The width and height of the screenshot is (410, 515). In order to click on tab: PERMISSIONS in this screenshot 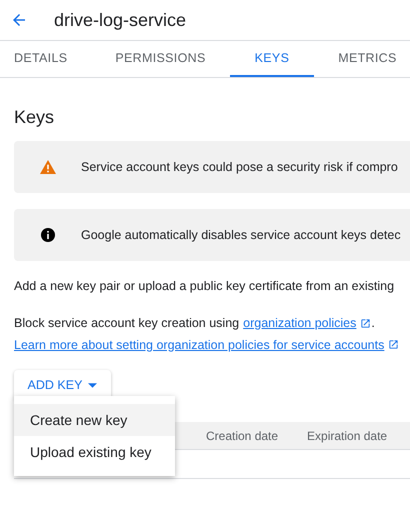, I will do `click(160, 59)`.